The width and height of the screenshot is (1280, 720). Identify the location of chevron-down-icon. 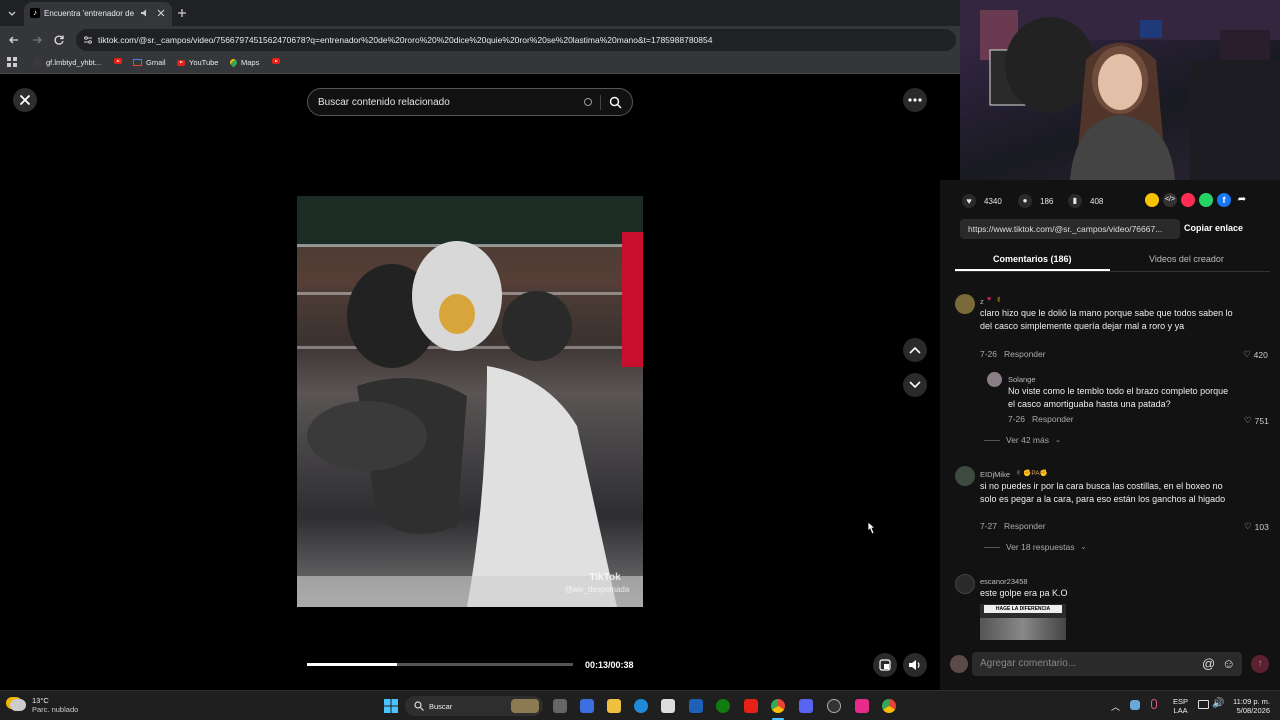
(915, 385).